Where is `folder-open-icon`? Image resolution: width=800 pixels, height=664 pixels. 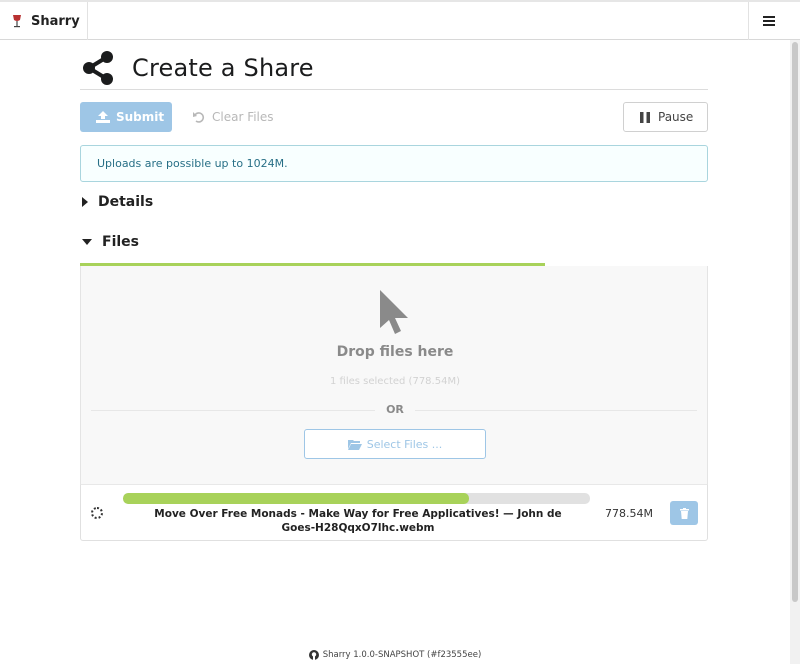
folder-open-icon is located at coordinates (354, 444).